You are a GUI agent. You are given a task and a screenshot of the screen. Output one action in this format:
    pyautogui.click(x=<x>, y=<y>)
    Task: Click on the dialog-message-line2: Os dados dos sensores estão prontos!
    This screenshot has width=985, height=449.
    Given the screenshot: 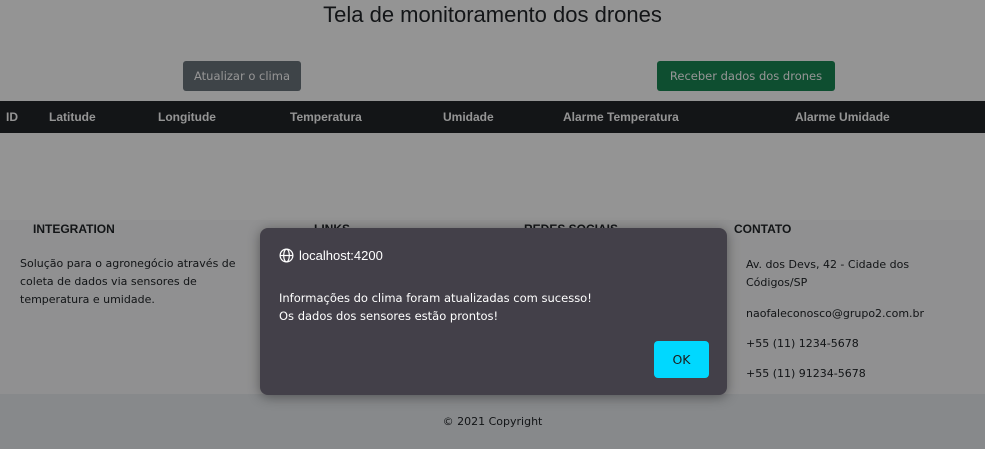 What is the action you would take?
    pyautogui.click(x=389, y=316)
    